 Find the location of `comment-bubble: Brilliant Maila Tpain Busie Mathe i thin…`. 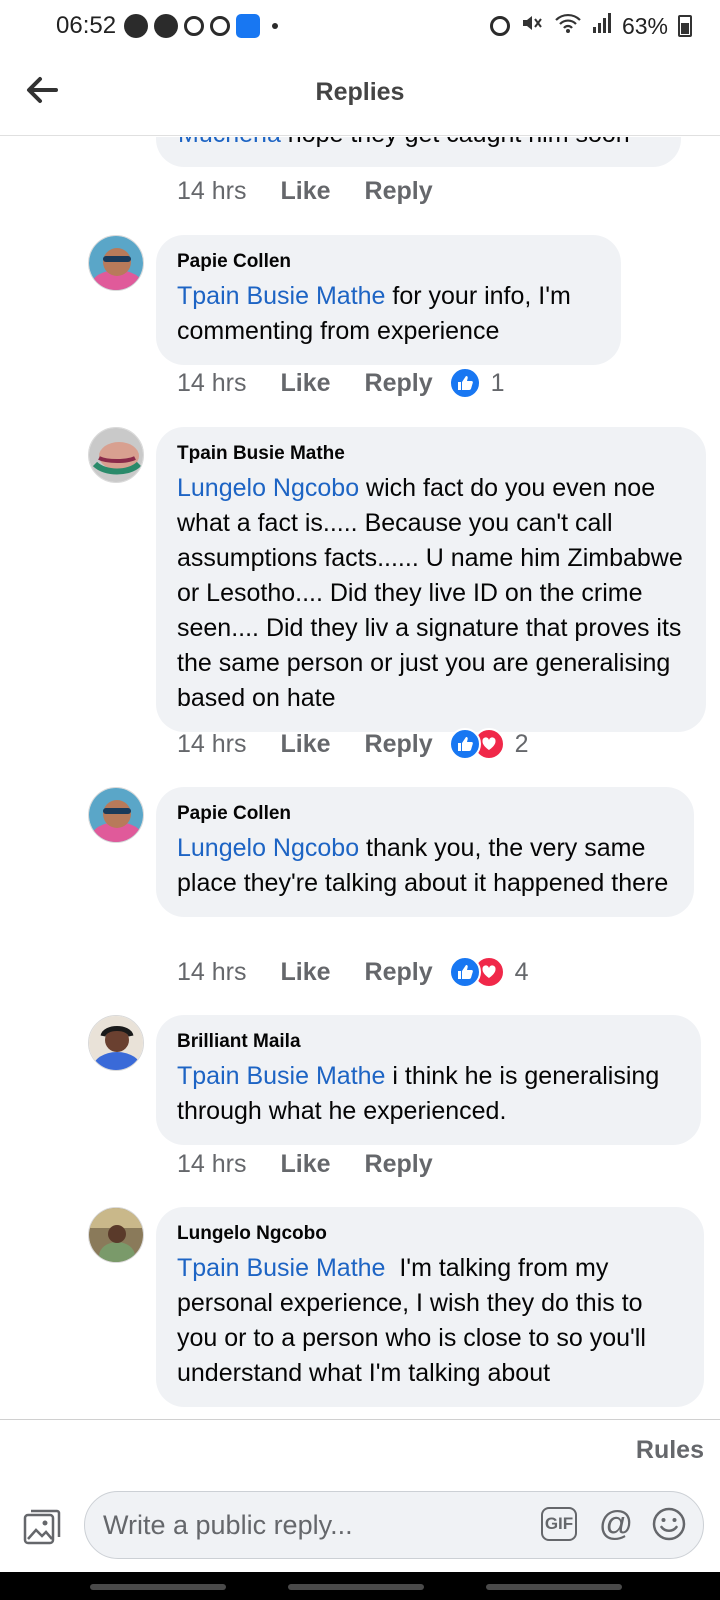

comment-bubble: Brilliant Maila Tpain Busie Mathe i thin… is located at coordinates (428, 1080).